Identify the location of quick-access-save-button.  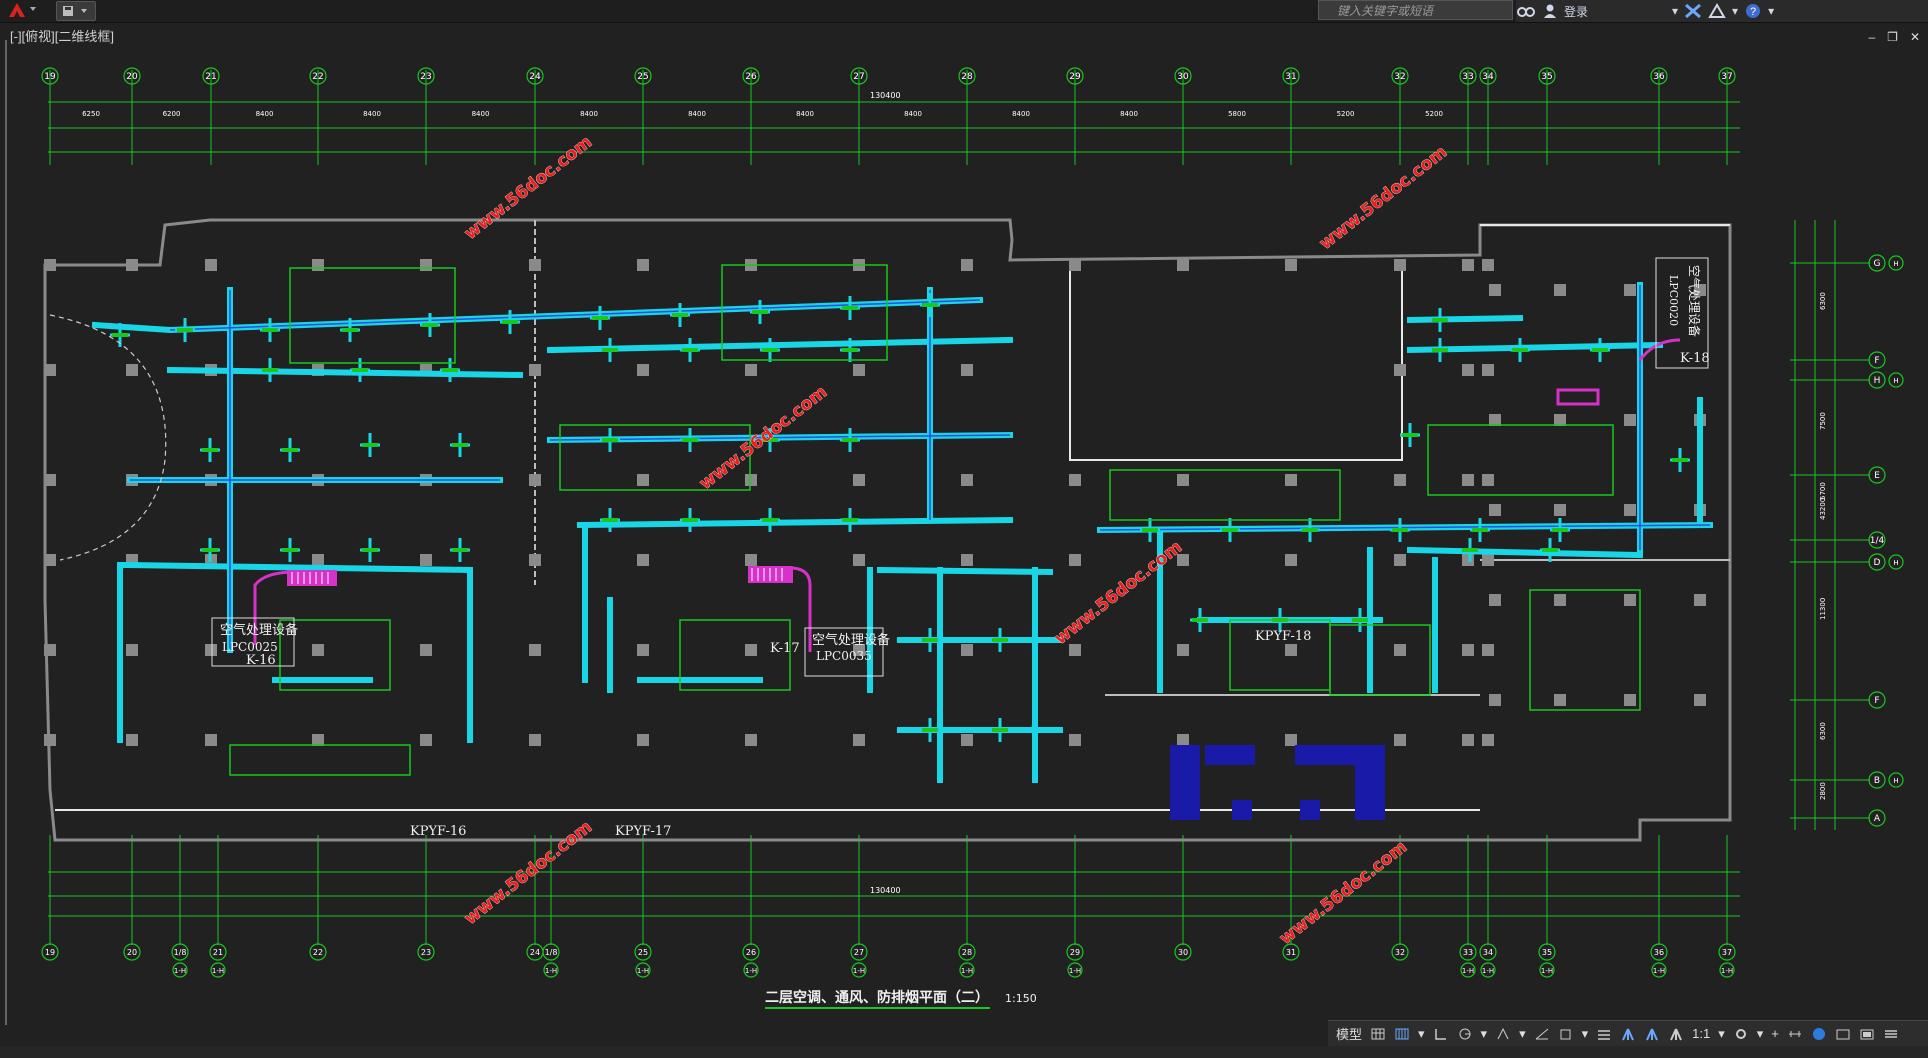
(76, 11).